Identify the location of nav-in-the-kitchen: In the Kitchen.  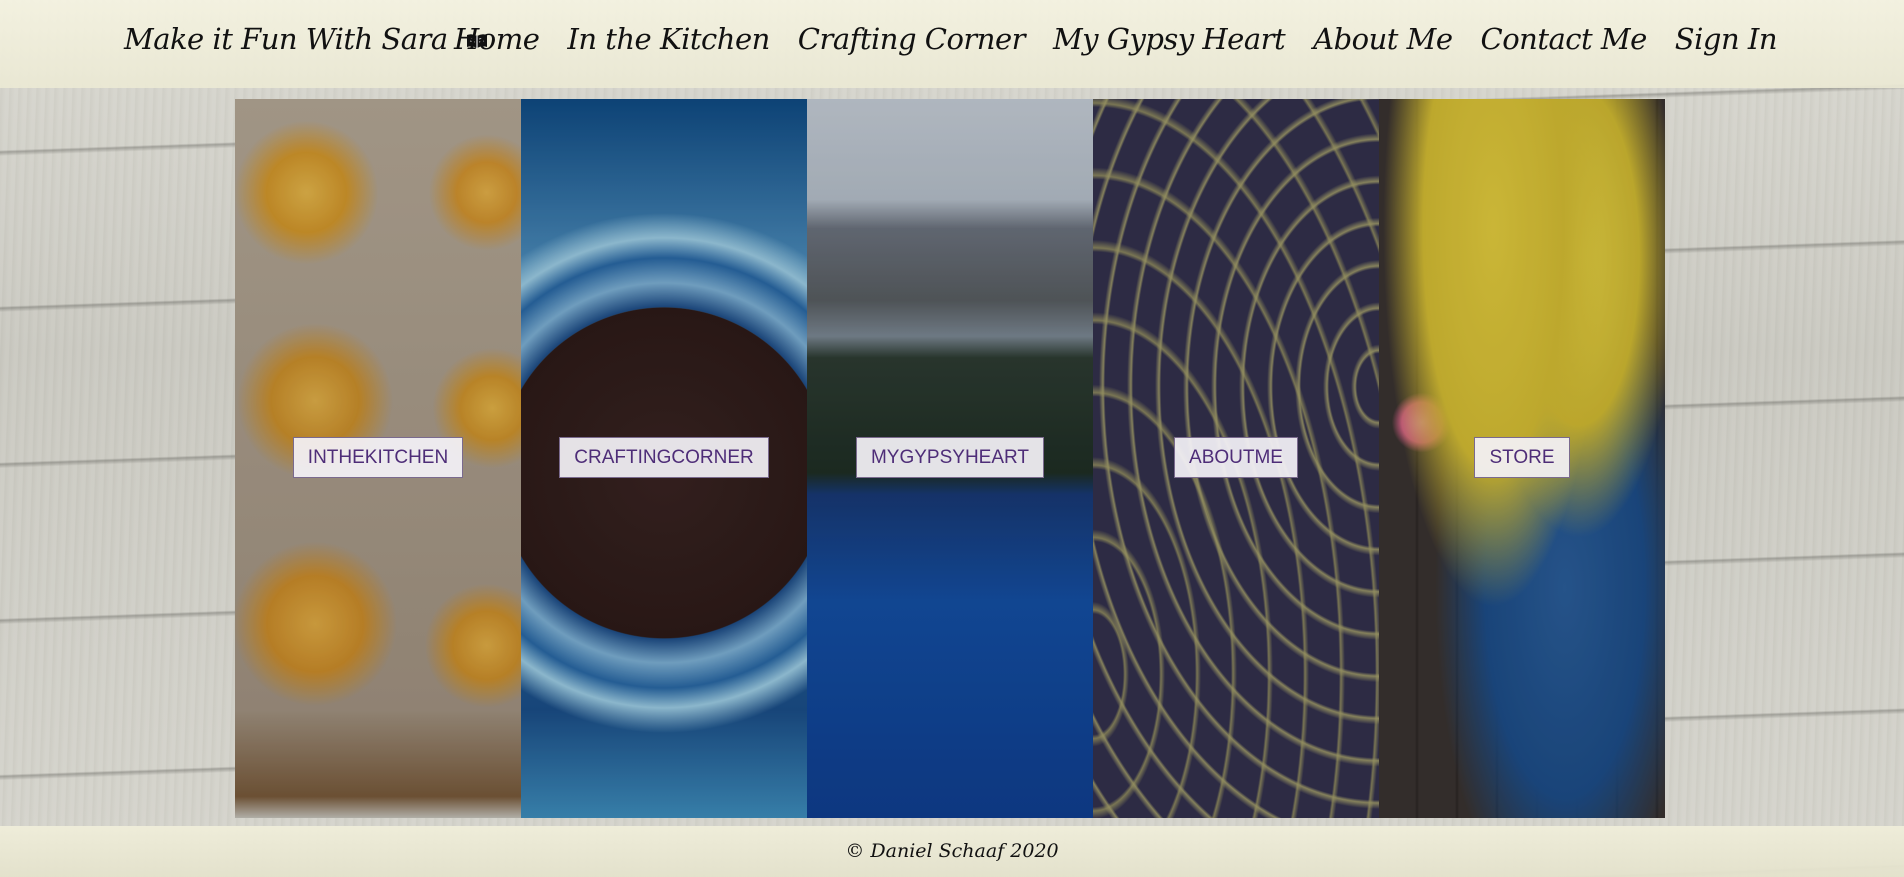
(668, 39).